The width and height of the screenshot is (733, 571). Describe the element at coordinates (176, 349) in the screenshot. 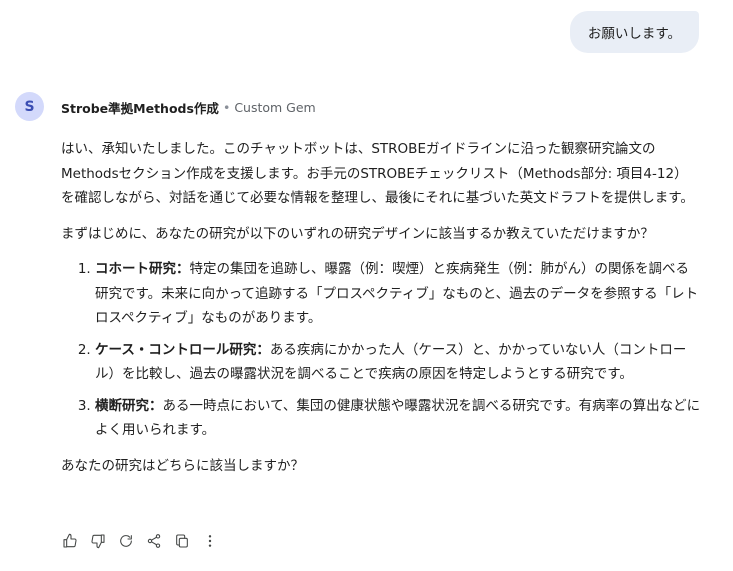

I see `design-title: ケース・コントロール研究` at that location.